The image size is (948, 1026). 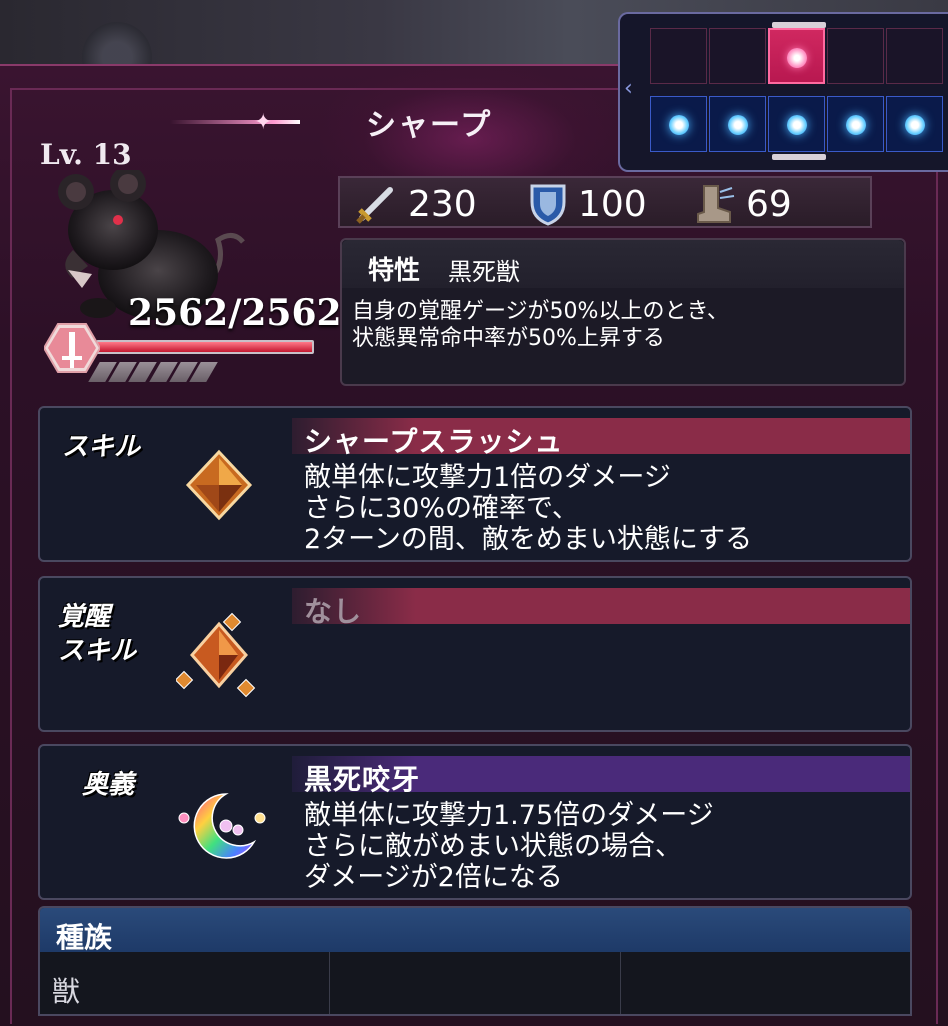 I want to click on formation-front-row, so click(x=796, y=124).